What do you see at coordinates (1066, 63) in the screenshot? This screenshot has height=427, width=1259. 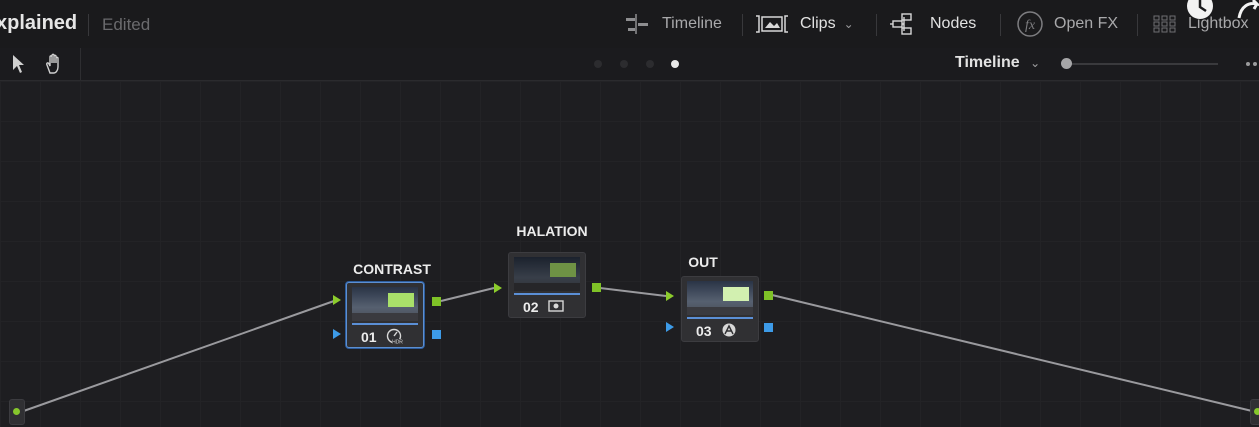 I see `zoom-slider-knob` at bounding box center [1066, 63].